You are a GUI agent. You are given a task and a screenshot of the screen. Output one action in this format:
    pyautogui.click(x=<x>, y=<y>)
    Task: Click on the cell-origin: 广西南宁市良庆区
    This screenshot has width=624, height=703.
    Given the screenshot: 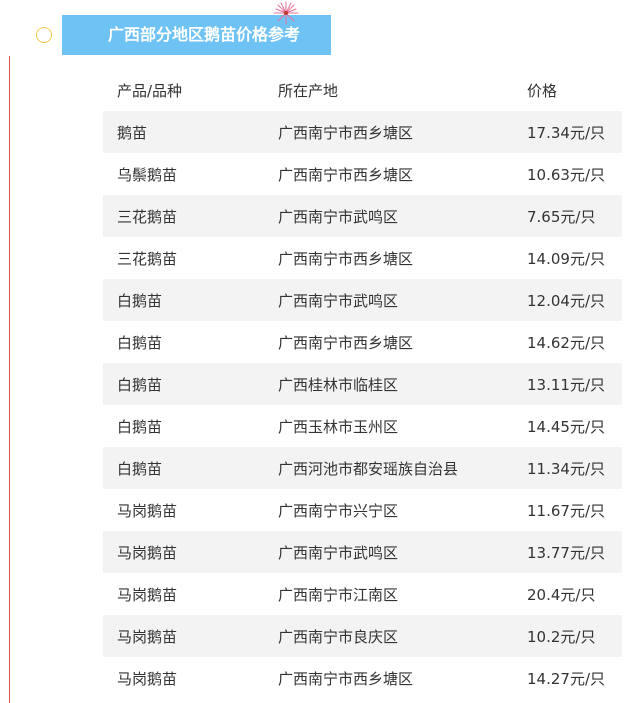 What is the action you would take?
    pyautogui.click(x=338, y=636)
    